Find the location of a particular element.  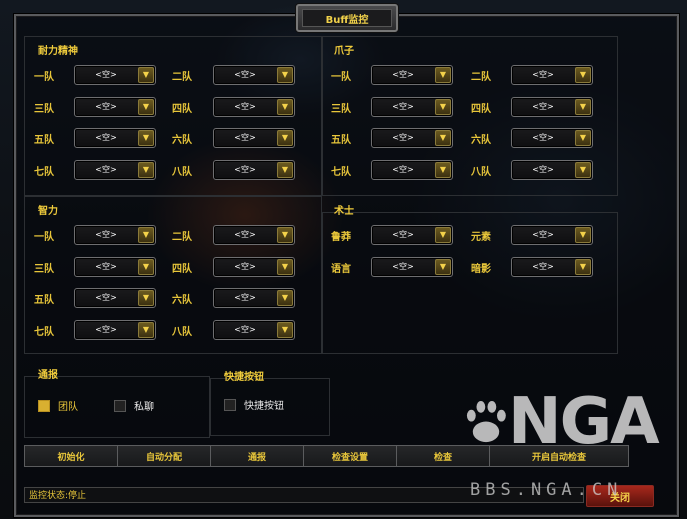

window-title-plate: Buff监控 is located at coordinates (347, 18).